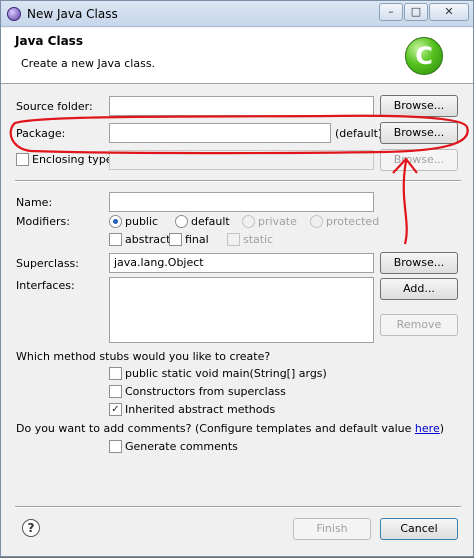 This screenshot has width=474, height=558. What do you see at coordinates (115, 221) in the screenshot?
I see `public-radio` at bounding box center [115, 221].